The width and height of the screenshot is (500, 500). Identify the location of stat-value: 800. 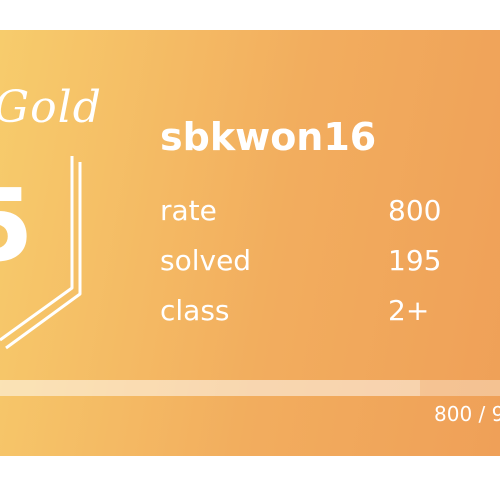
(415, 210).